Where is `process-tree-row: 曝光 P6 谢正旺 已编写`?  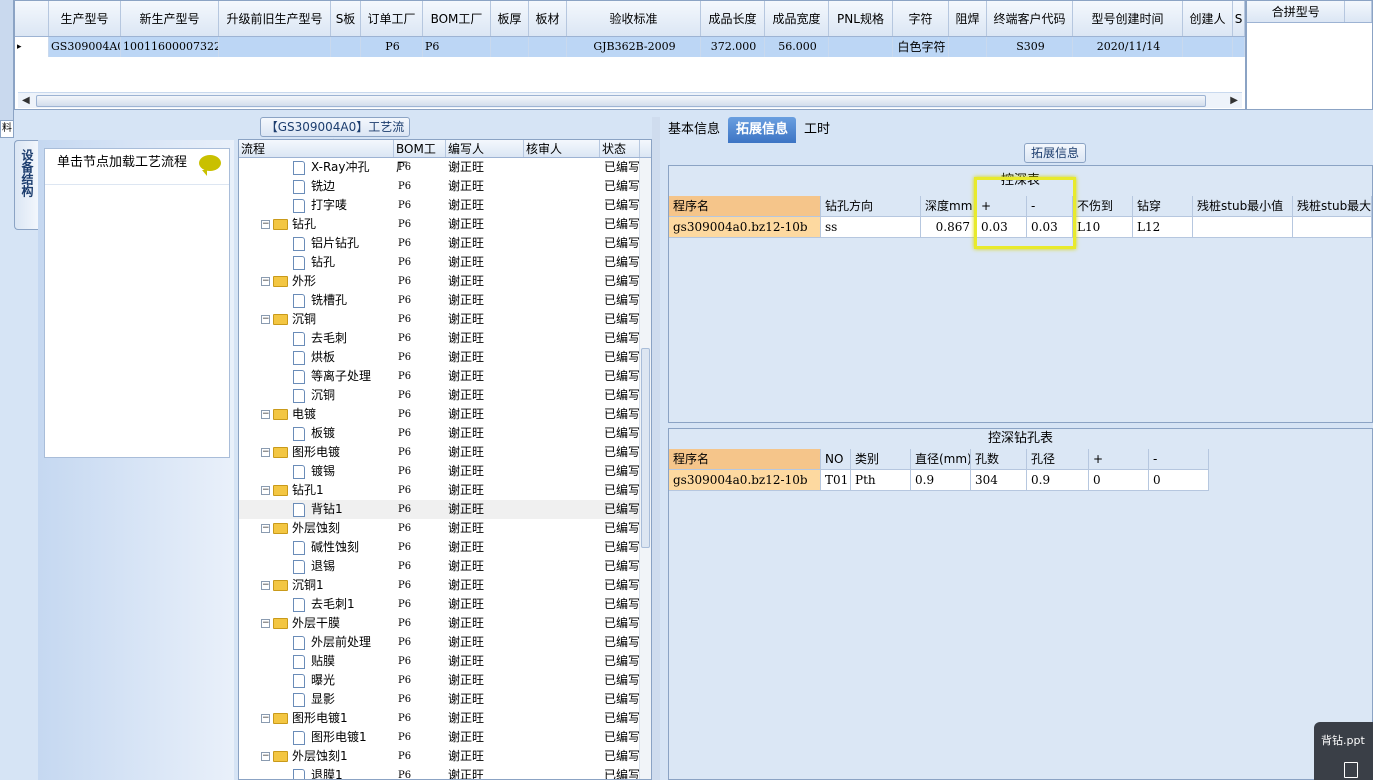 process-tree-row: 曝光 P6 谢正旺 已编写 is located at coordinates (445, 680).